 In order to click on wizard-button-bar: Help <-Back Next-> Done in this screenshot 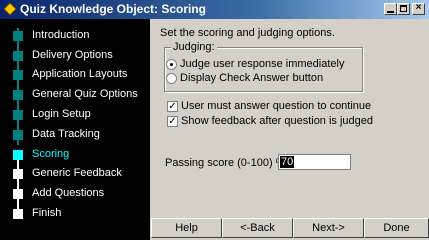, I will do `click(289, 228)`.